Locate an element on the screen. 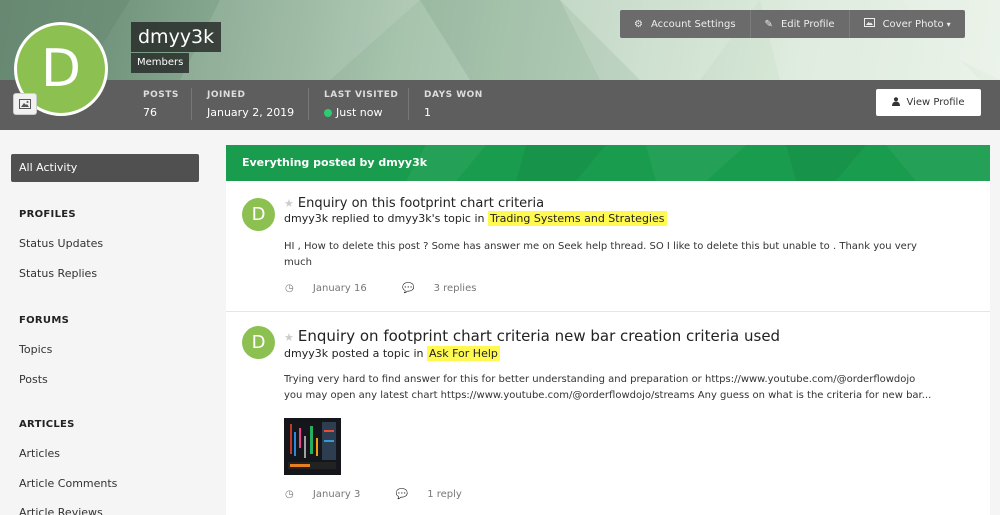 The width and height of the screenshot is (1000, 515). entry-replies: 💬 3 replies is located at coordinates (447, 288).